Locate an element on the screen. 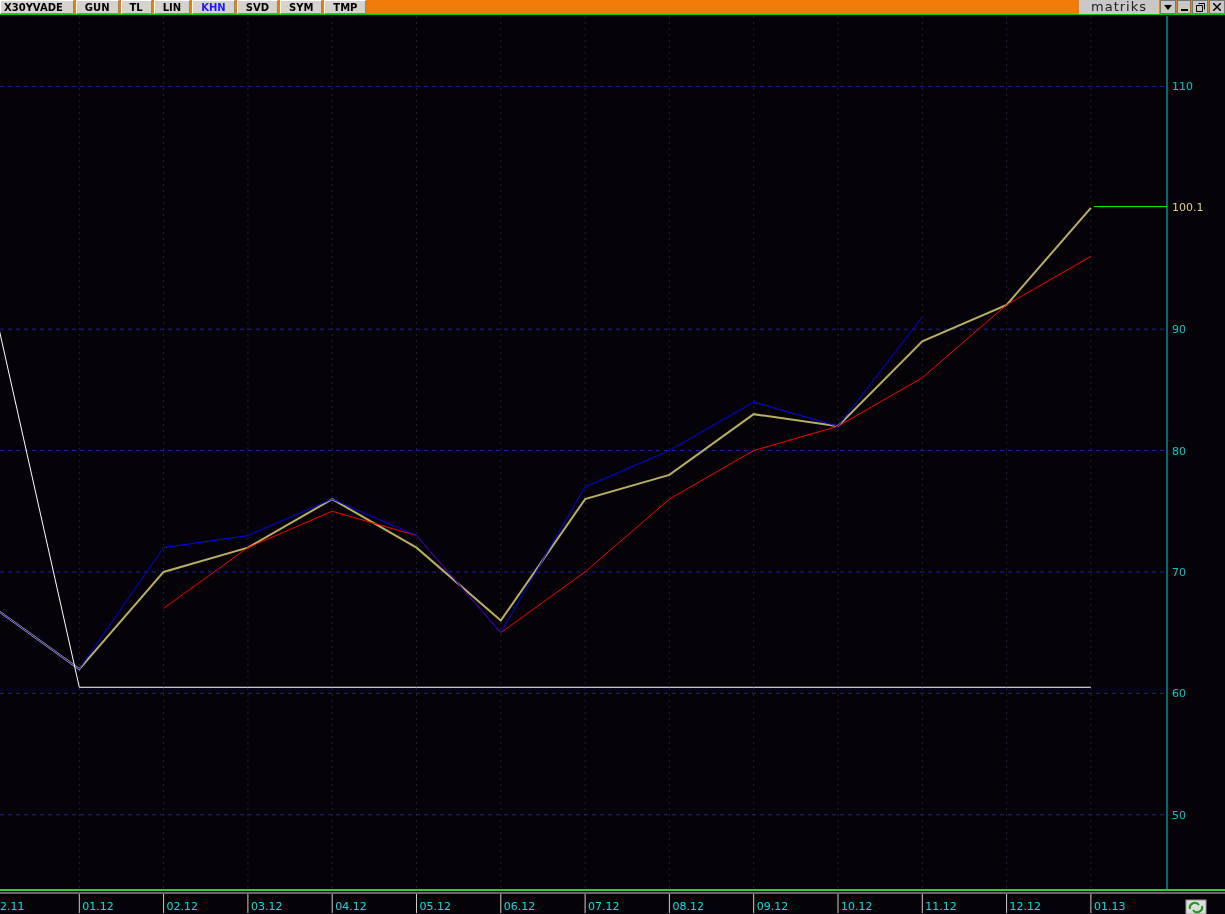  close-icon is located at coordinates (1217, 7).